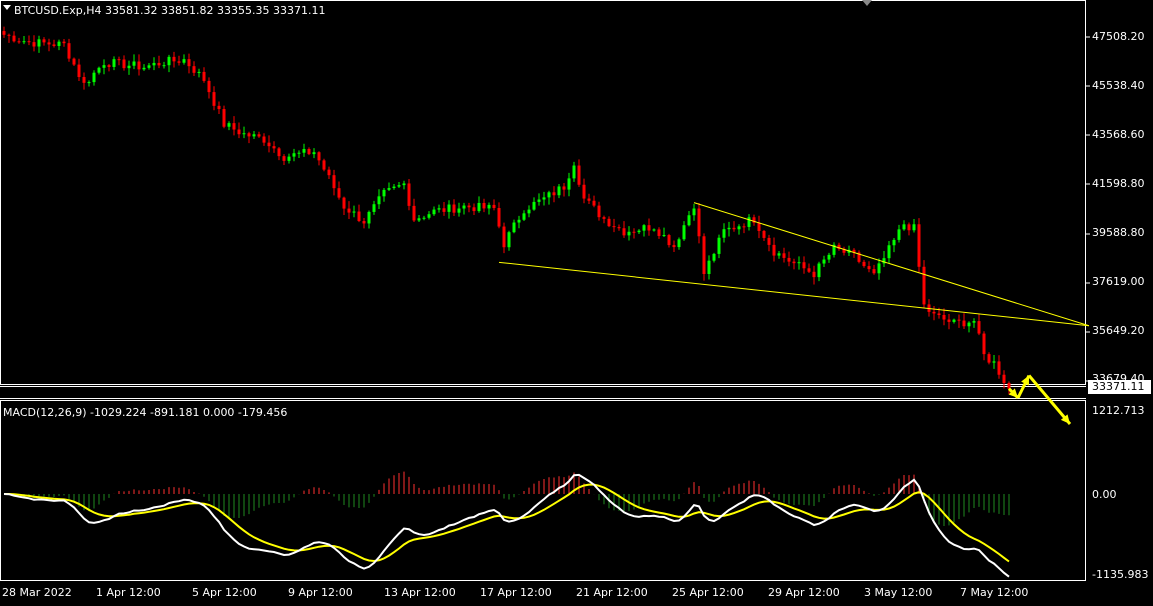 The image size is (1153, 606). I want to click on chart-shift-icon, so click(867, 3).